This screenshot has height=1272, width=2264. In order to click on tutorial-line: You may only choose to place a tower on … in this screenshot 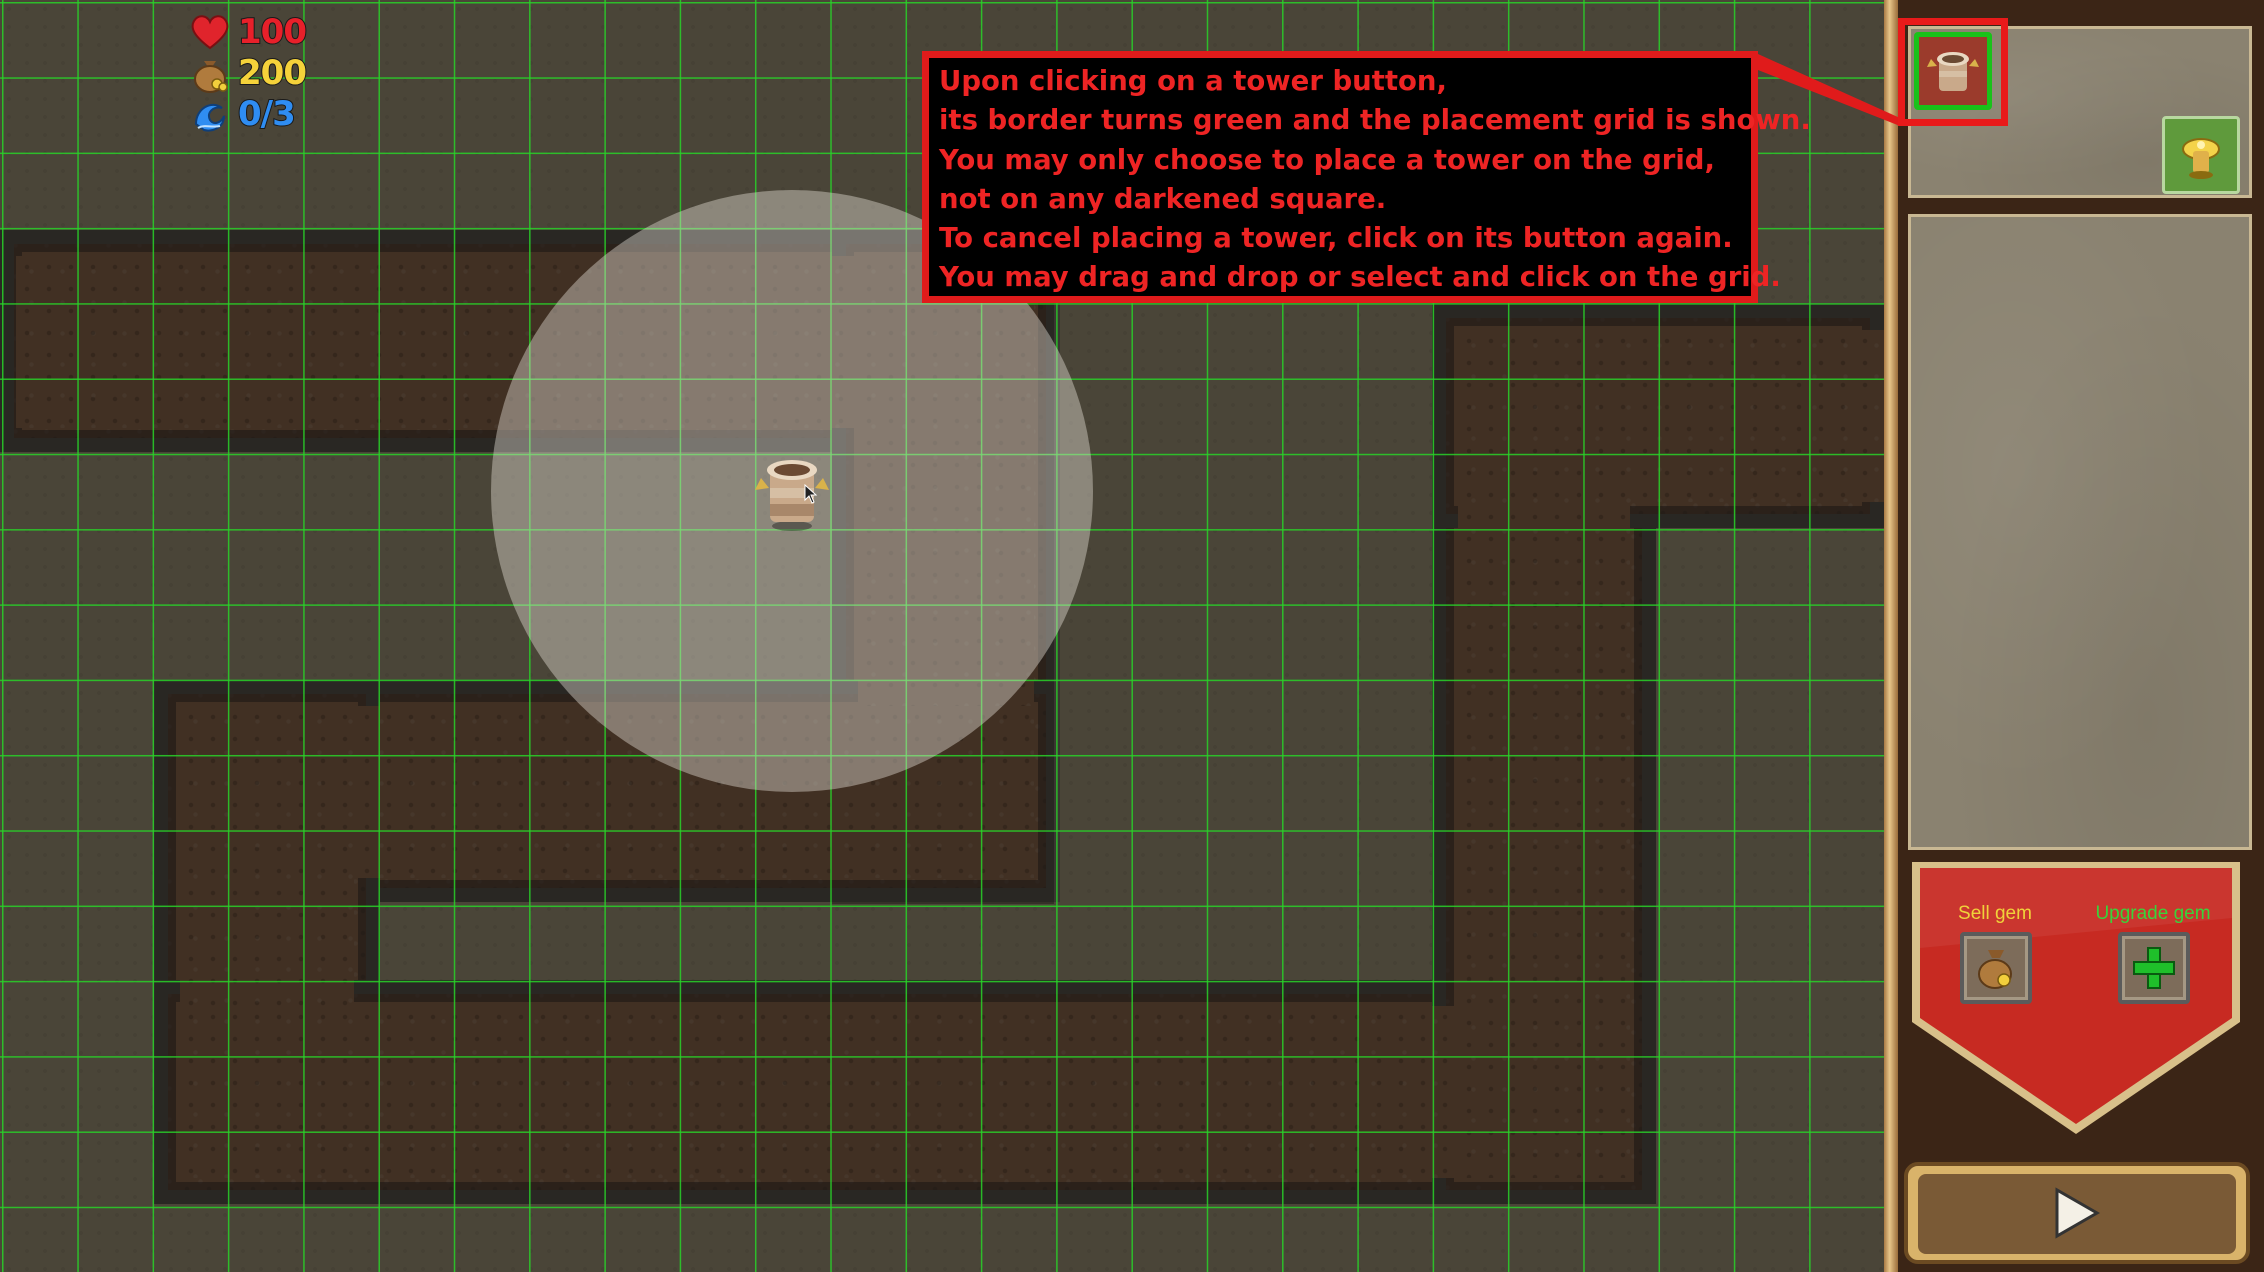, I will do `click(1327, 159)`.